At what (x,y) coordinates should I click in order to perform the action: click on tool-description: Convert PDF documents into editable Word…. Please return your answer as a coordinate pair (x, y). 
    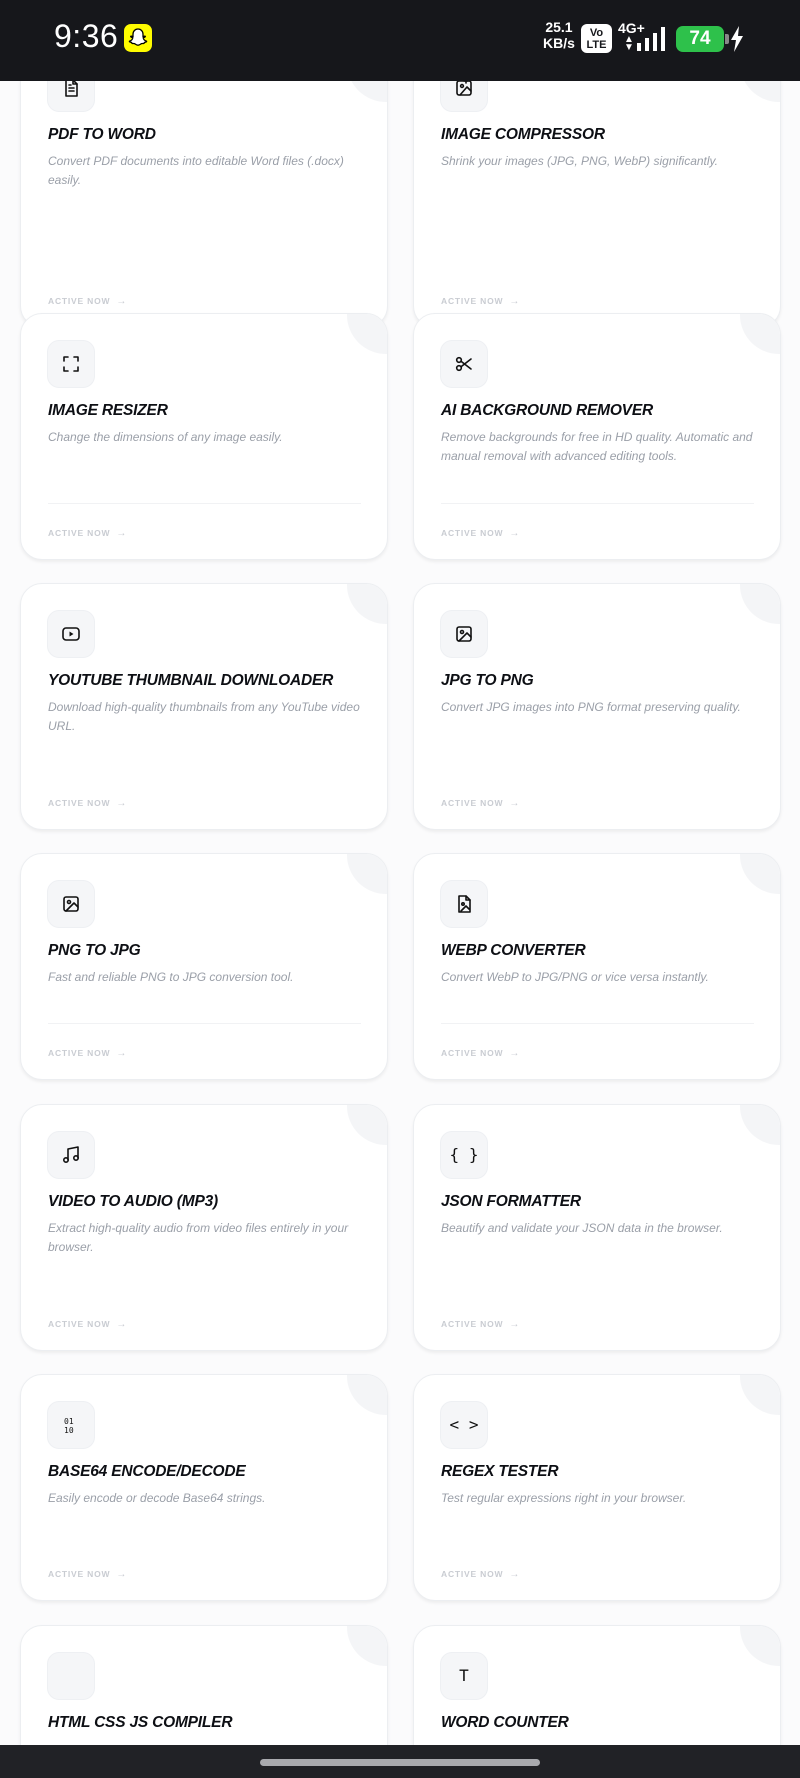
    Looking at the image, I should click on (196, 170).